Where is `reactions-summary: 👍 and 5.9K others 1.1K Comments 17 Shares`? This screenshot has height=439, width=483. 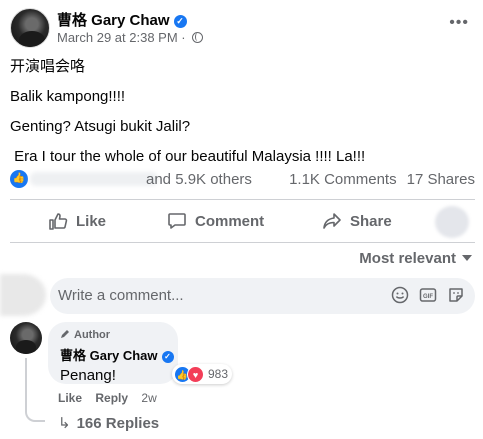 reactions-summary: 👍 and 5.9K others 1.1K Comments 17 Shares is located at coordinates (242, 179).